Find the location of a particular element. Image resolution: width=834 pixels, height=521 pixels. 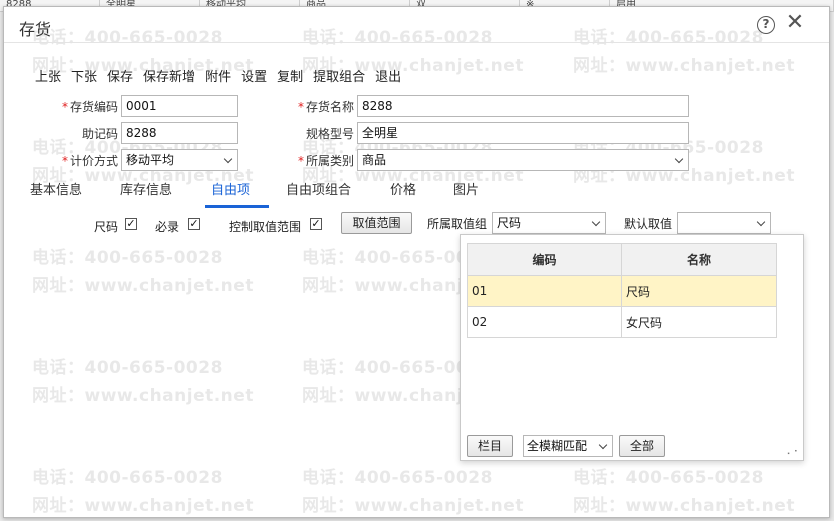

tab-free-items: 自由项 is located at coordinates (230, 194).